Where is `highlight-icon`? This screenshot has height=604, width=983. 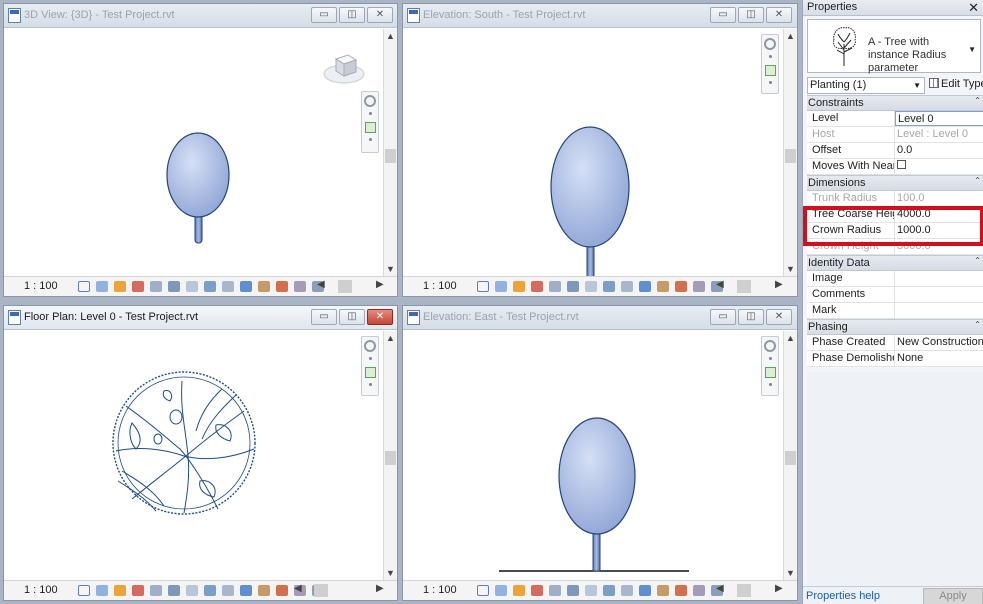
highlight-icon is located at coordinates (699, 286).